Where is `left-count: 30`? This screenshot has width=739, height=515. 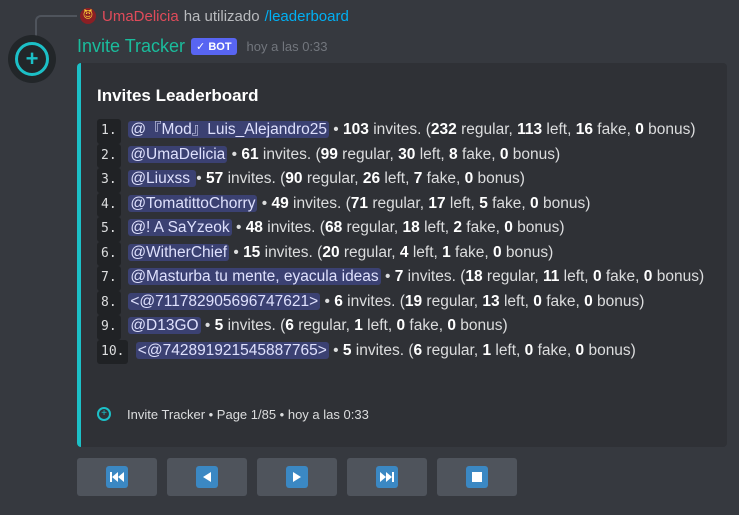 left-count: 30 is located at coordinates (407, 154).